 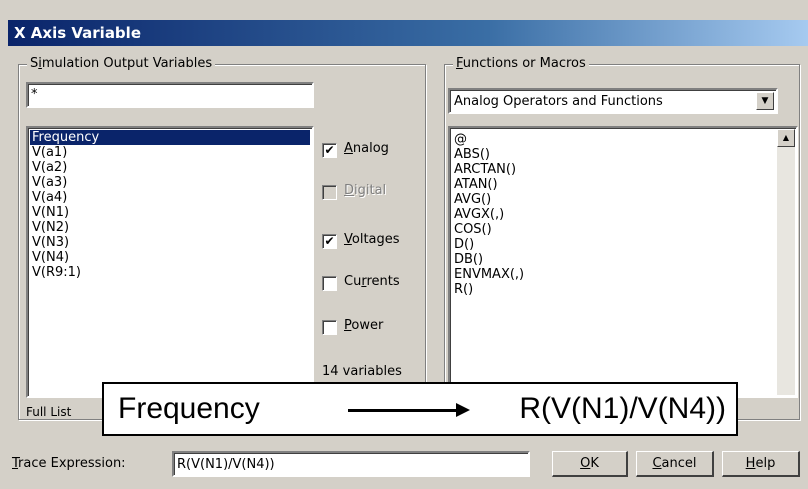 What do you see at coordinates (170, 272) in the screenshot?
I see `variable-list-item: V(R9:1)` at bounding box center [170, 272].